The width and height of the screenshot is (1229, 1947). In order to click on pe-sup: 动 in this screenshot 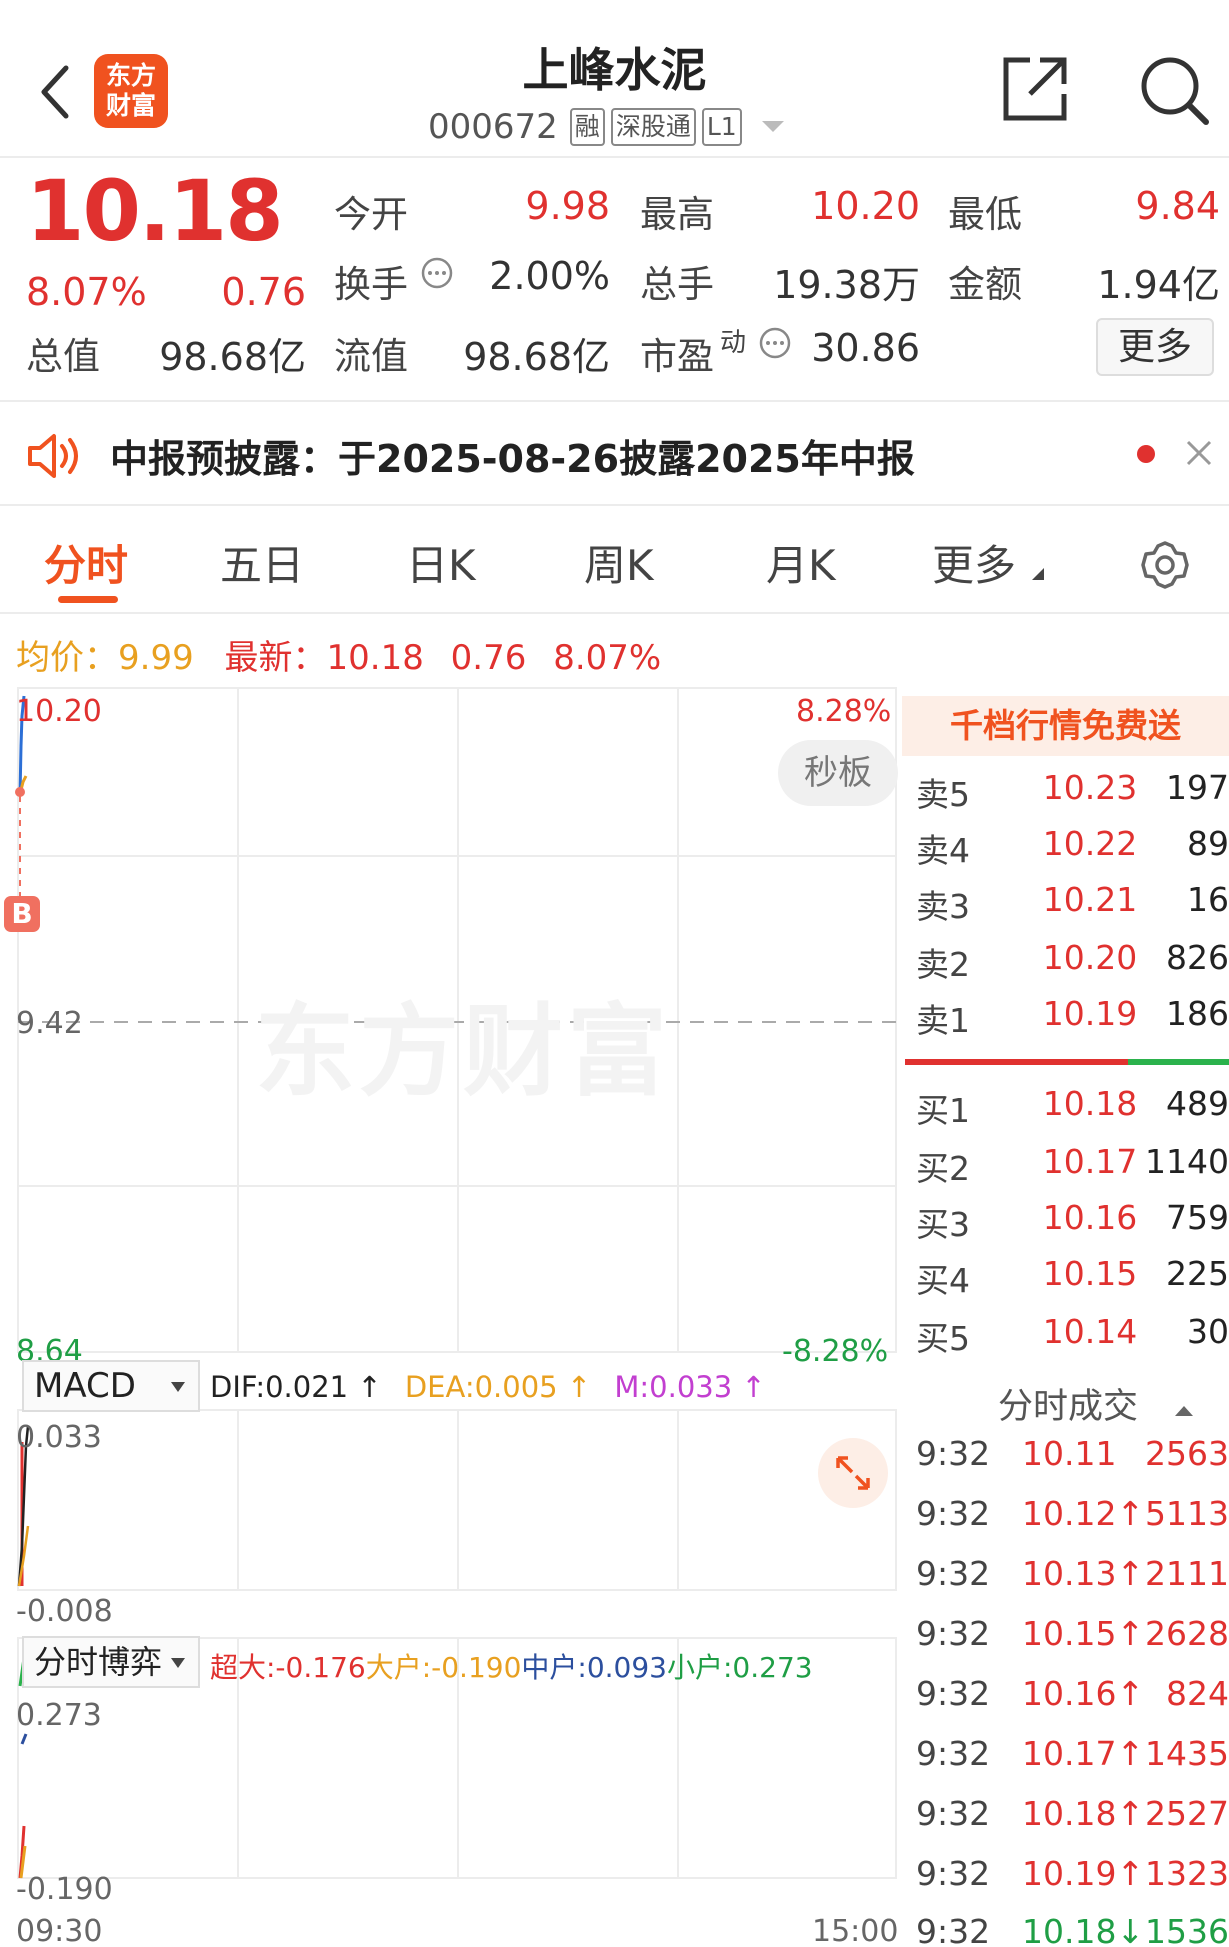, I will do `click(733, 343)`.